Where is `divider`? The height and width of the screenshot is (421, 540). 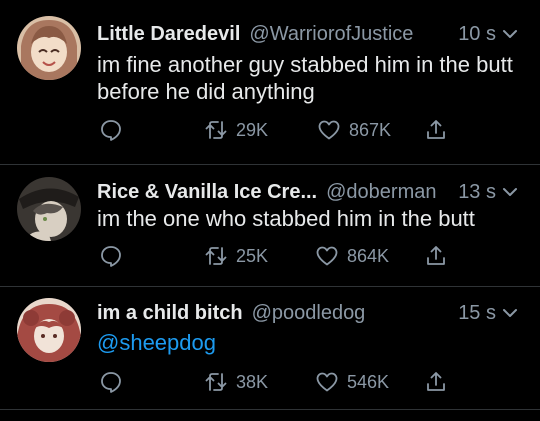 divider is located at coordinates (270, 409).